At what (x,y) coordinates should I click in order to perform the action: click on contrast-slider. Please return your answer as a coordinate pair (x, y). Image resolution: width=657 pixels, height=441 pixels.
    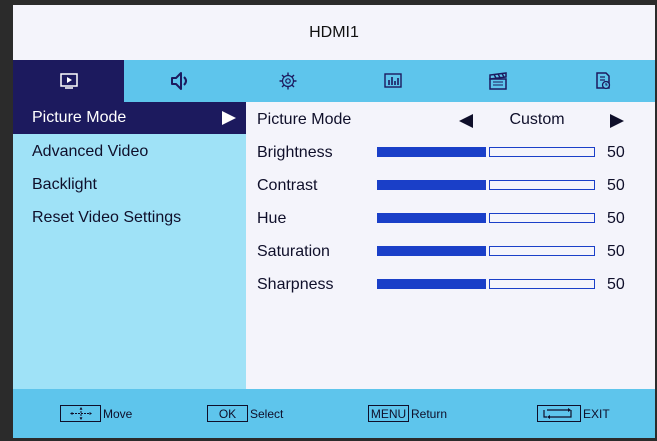
    Looking at the image, I should click on (486, 185).